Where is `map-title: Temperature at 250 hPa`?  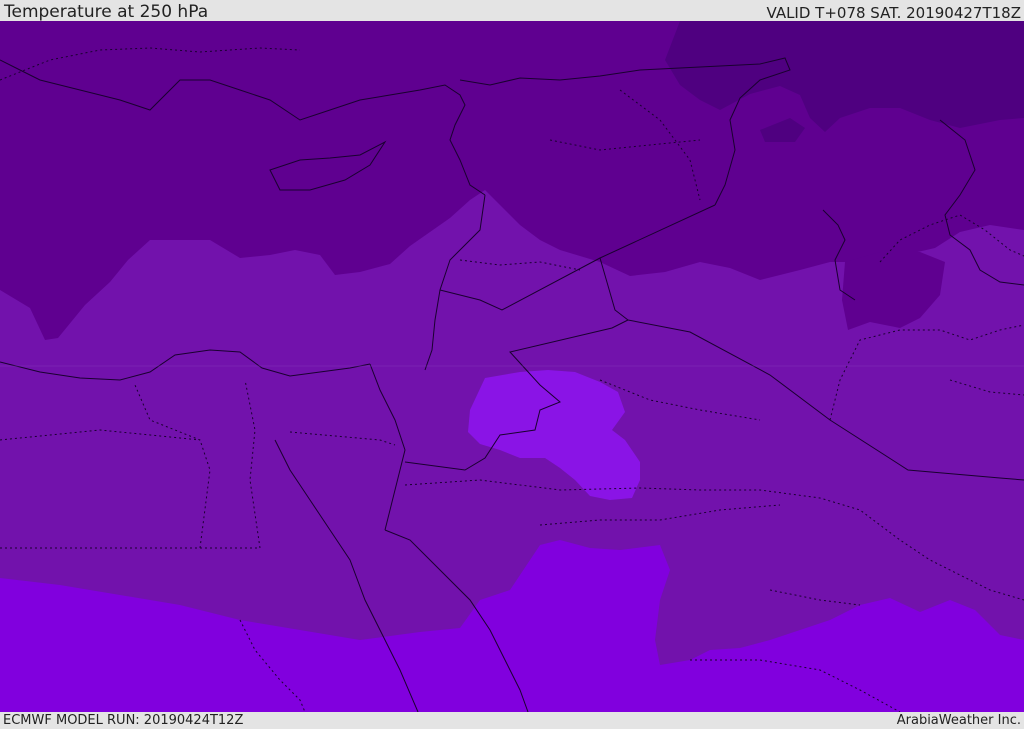 map-title: Temperature at 250 hPa is located at coordinates (106, 12).